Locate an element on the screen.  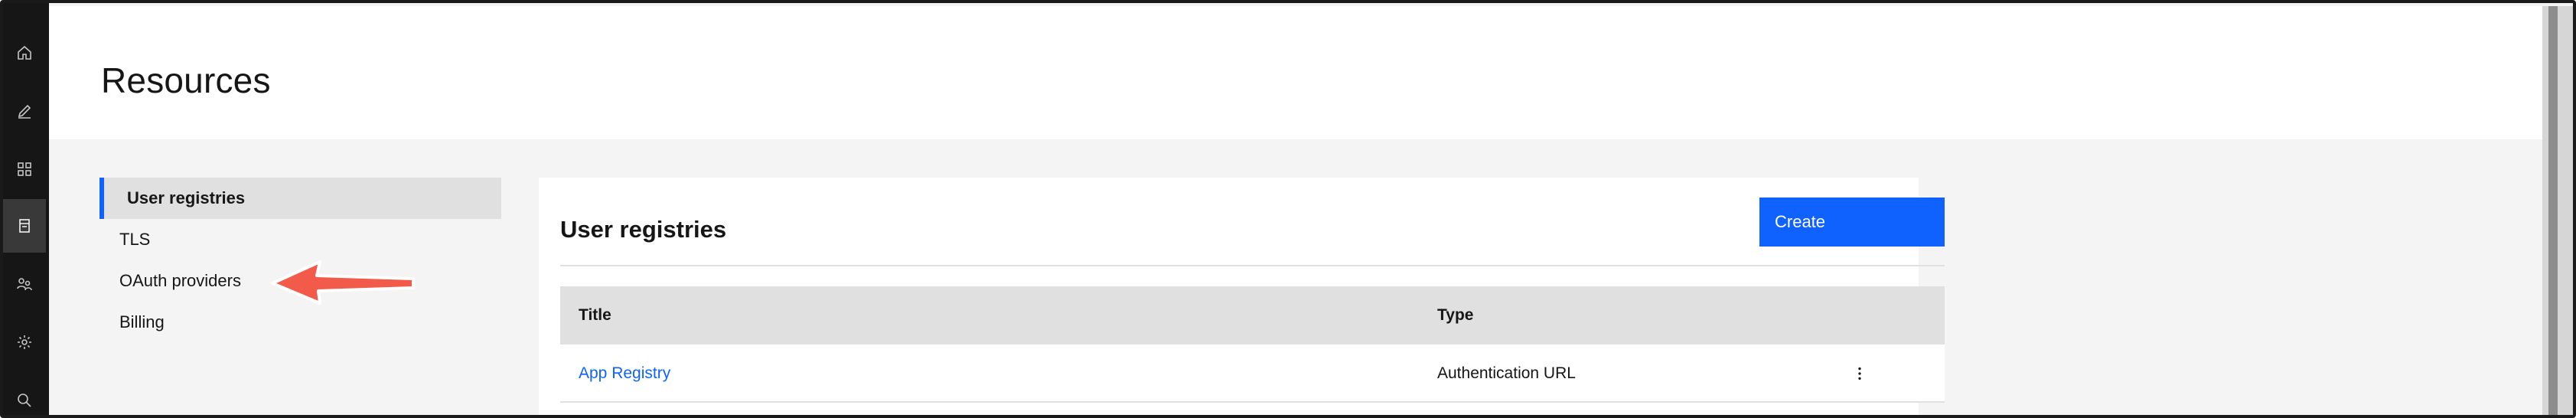
rail-item-resources is located at coordinates (25, 226).